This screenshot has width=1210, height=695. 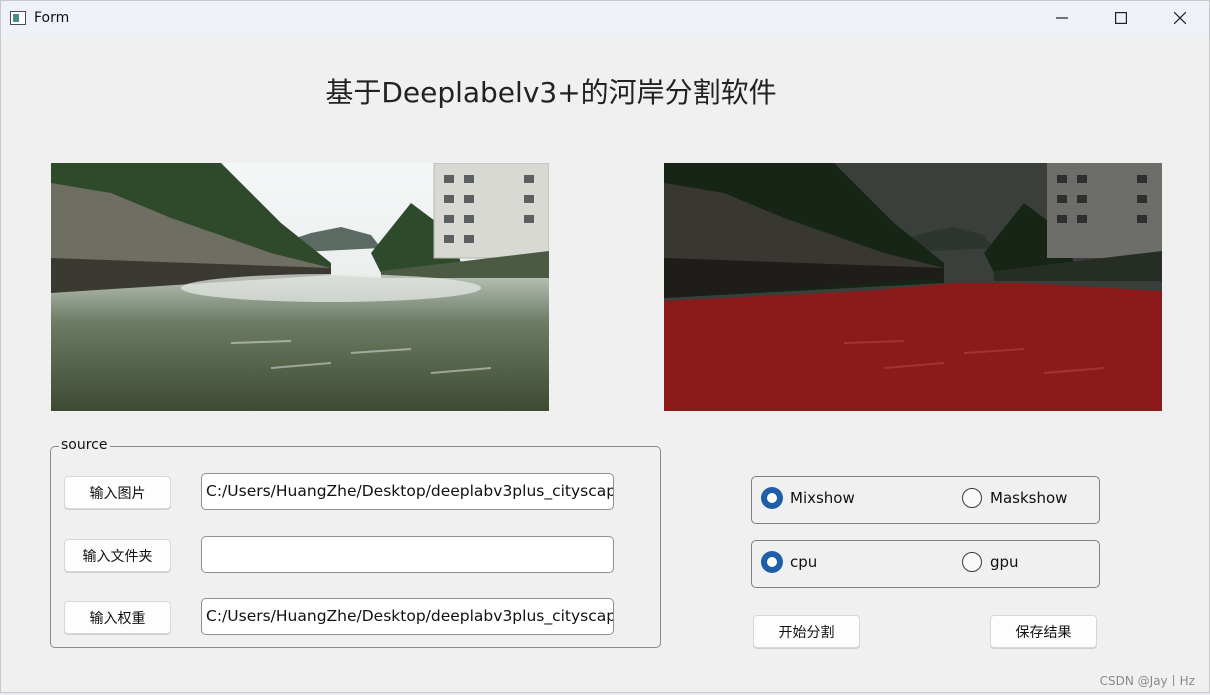 I want to click on close-button, so click(x=1180, y=18).